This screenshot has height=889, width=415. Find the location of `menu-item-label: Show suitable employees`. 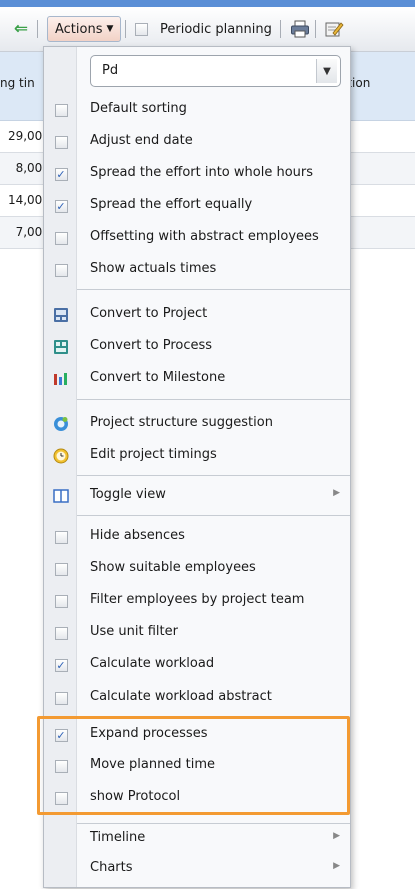

menu-item-label: Show suitable employees is located at coordinates (173, 567).